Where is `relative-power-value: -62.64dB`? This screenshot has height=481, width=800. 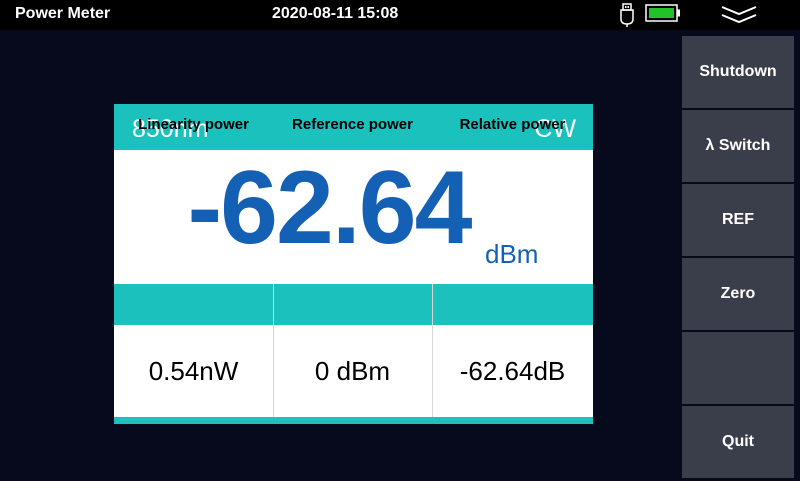 relative-power-value: -62.64dB is located at coordinates (512, 370).